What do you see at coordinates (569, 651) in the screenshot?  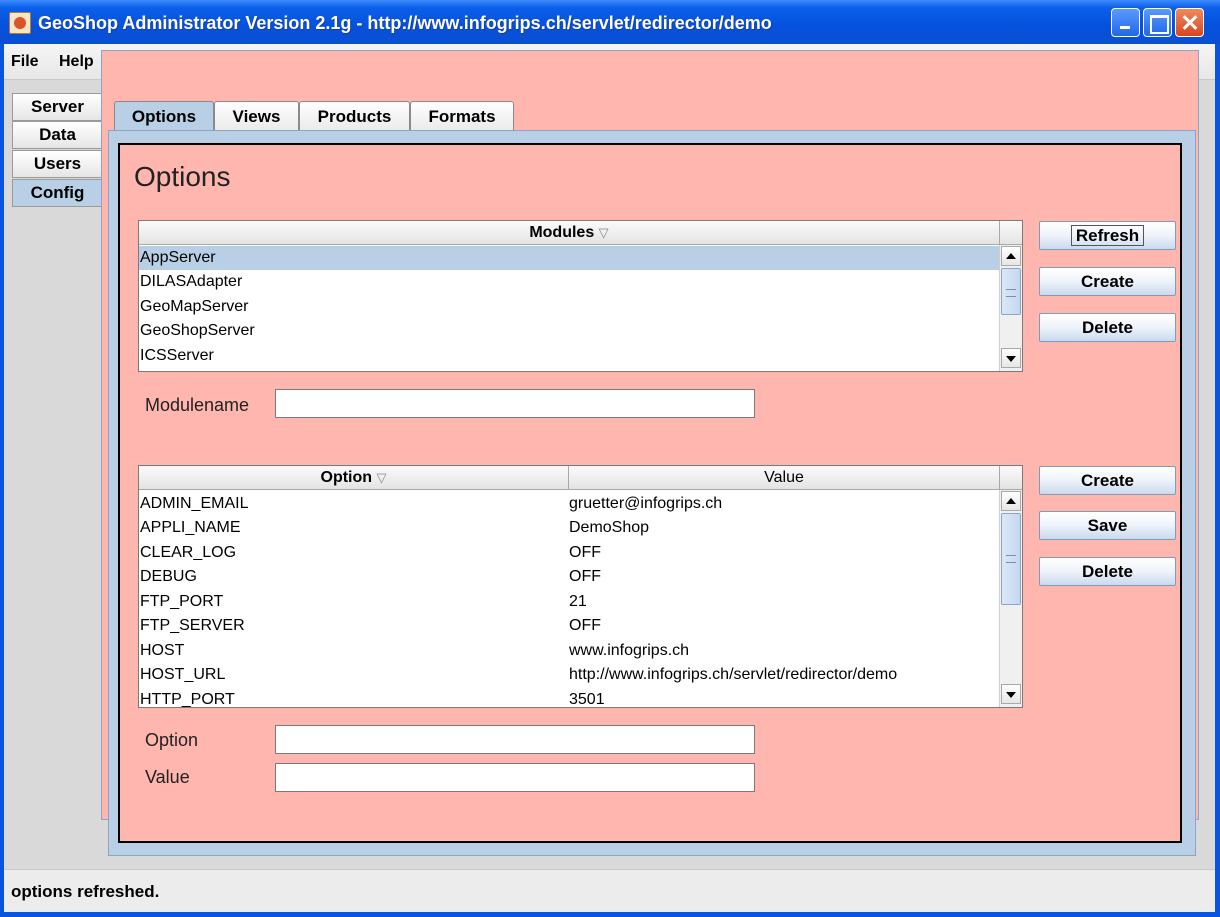 I see `option-row: HOST www.infogrips.ch` at bounding box center [569, 651].